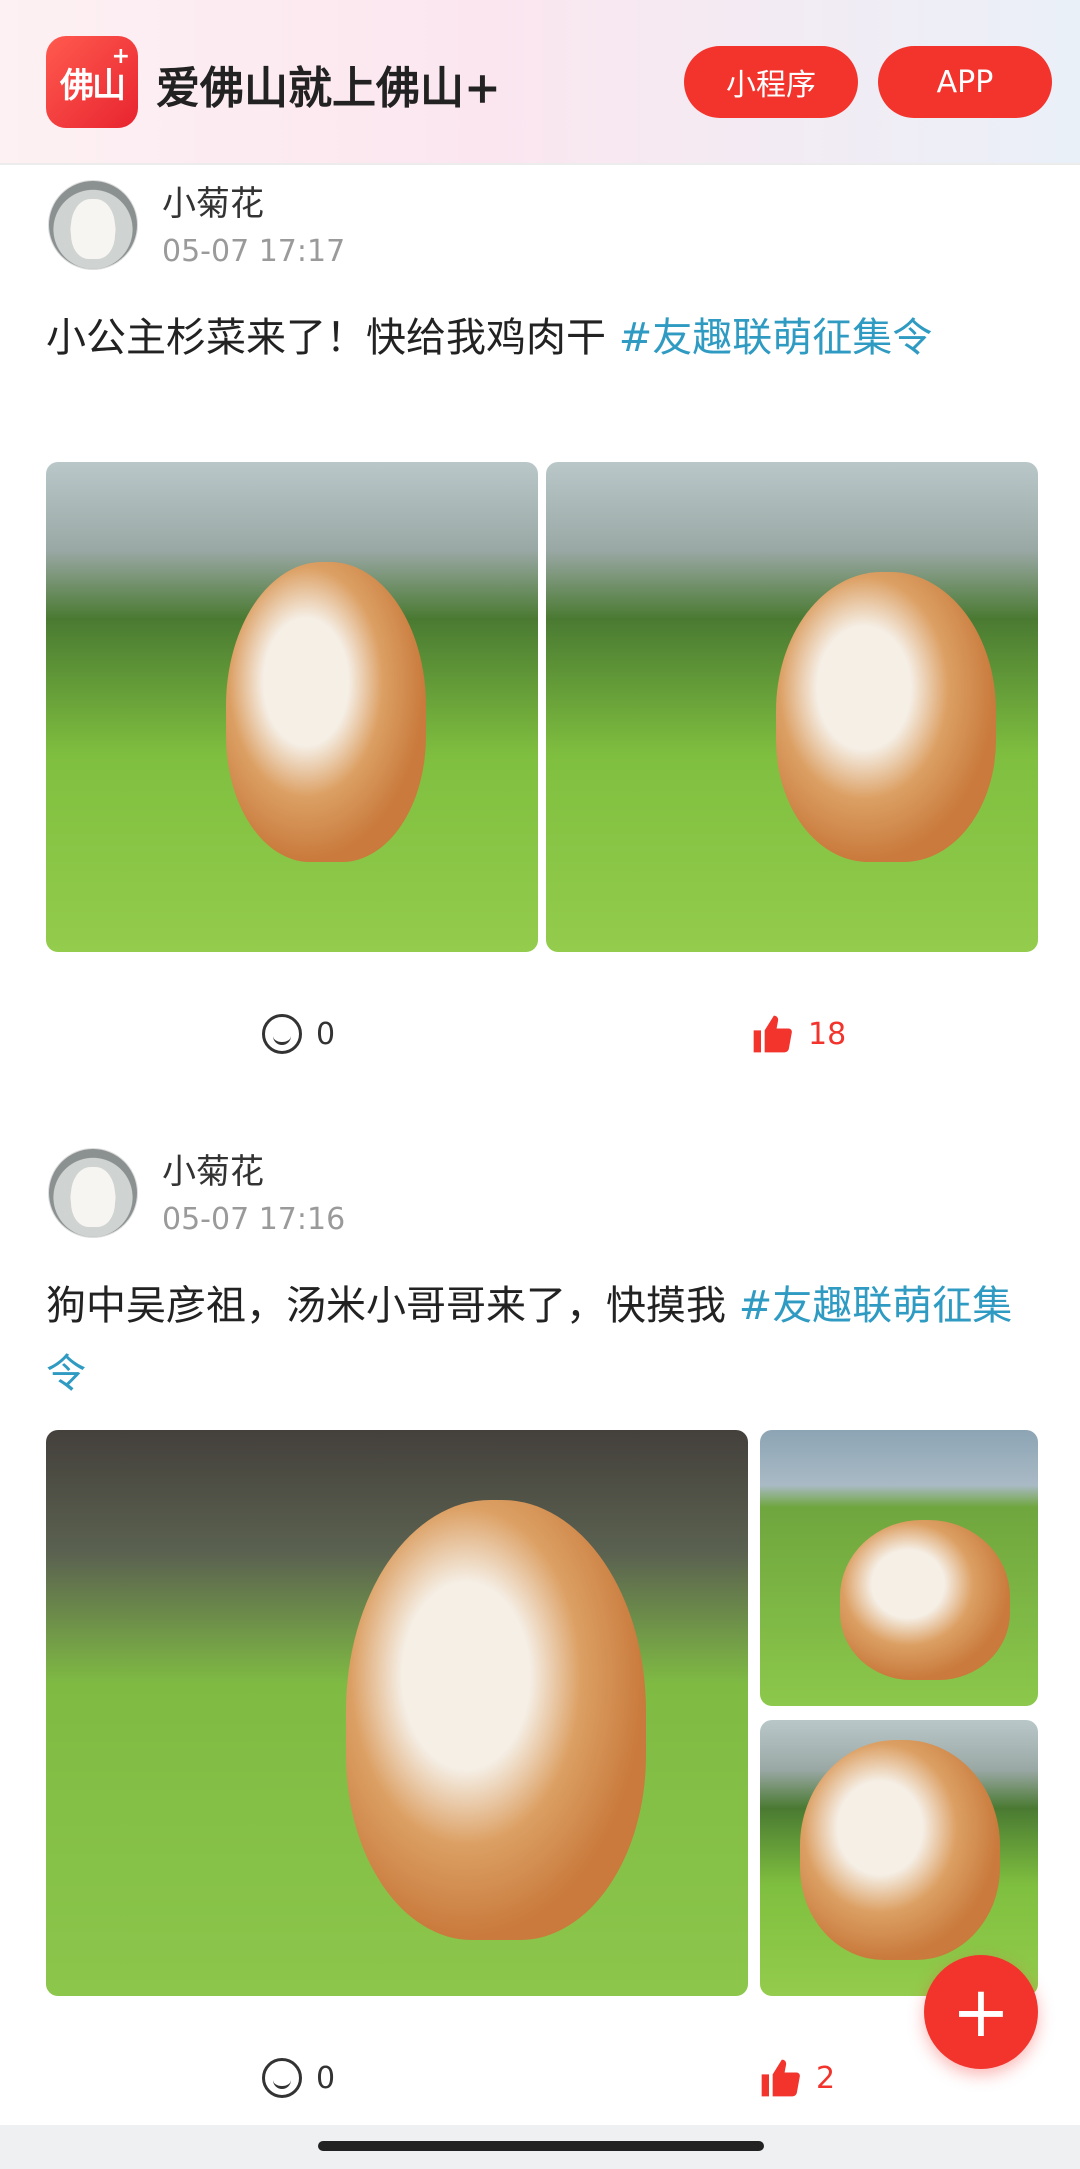 Image resolution: width=1080 pixels, height=2169 pixels. What do you see at coordinates (826, 2078) in the screenshot?
I see `like-count: 2` at bounding box center [826, 2078].